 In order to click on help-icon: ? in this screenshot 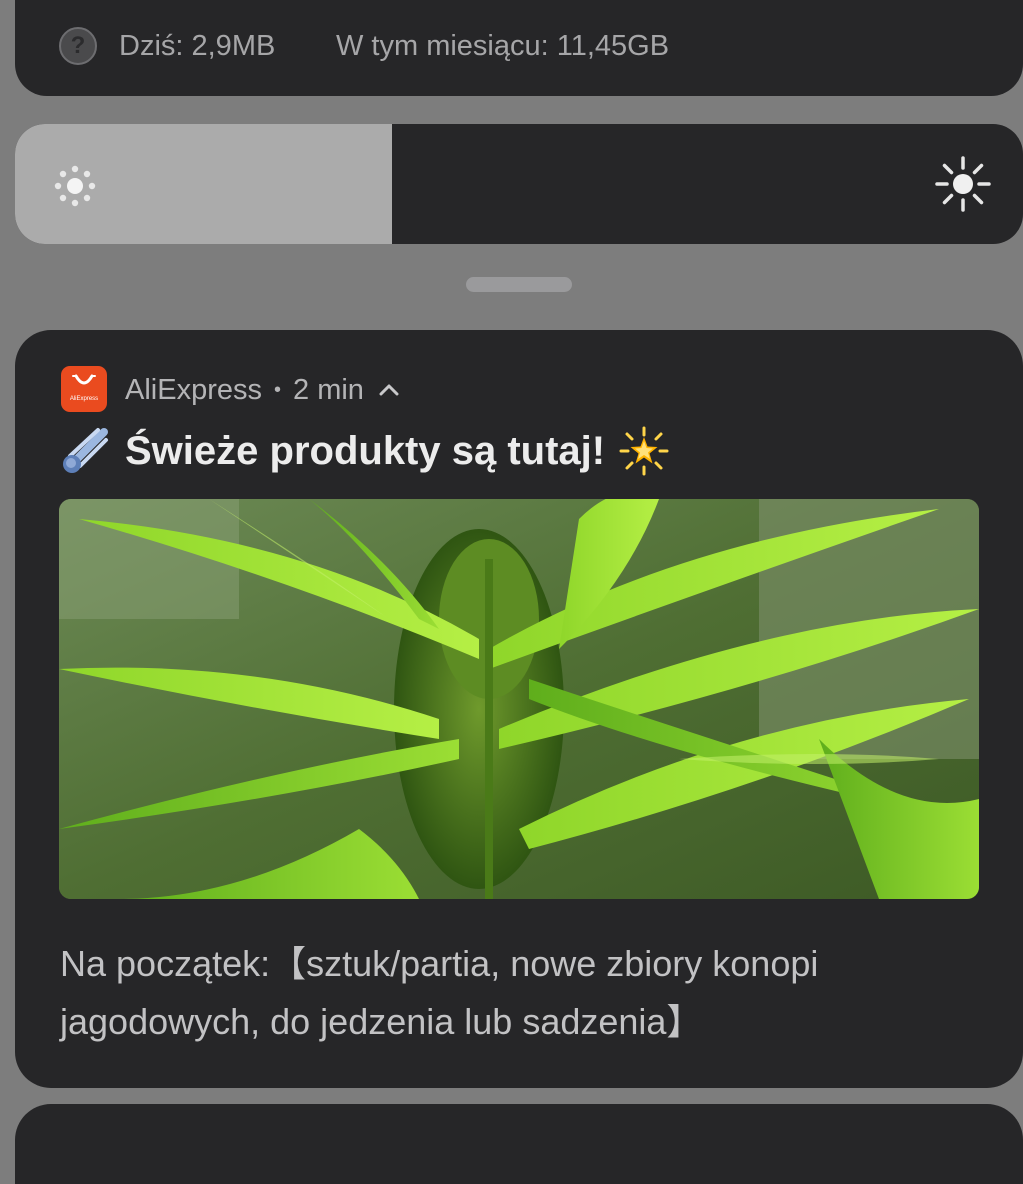, I will do `click(78, 46)`.